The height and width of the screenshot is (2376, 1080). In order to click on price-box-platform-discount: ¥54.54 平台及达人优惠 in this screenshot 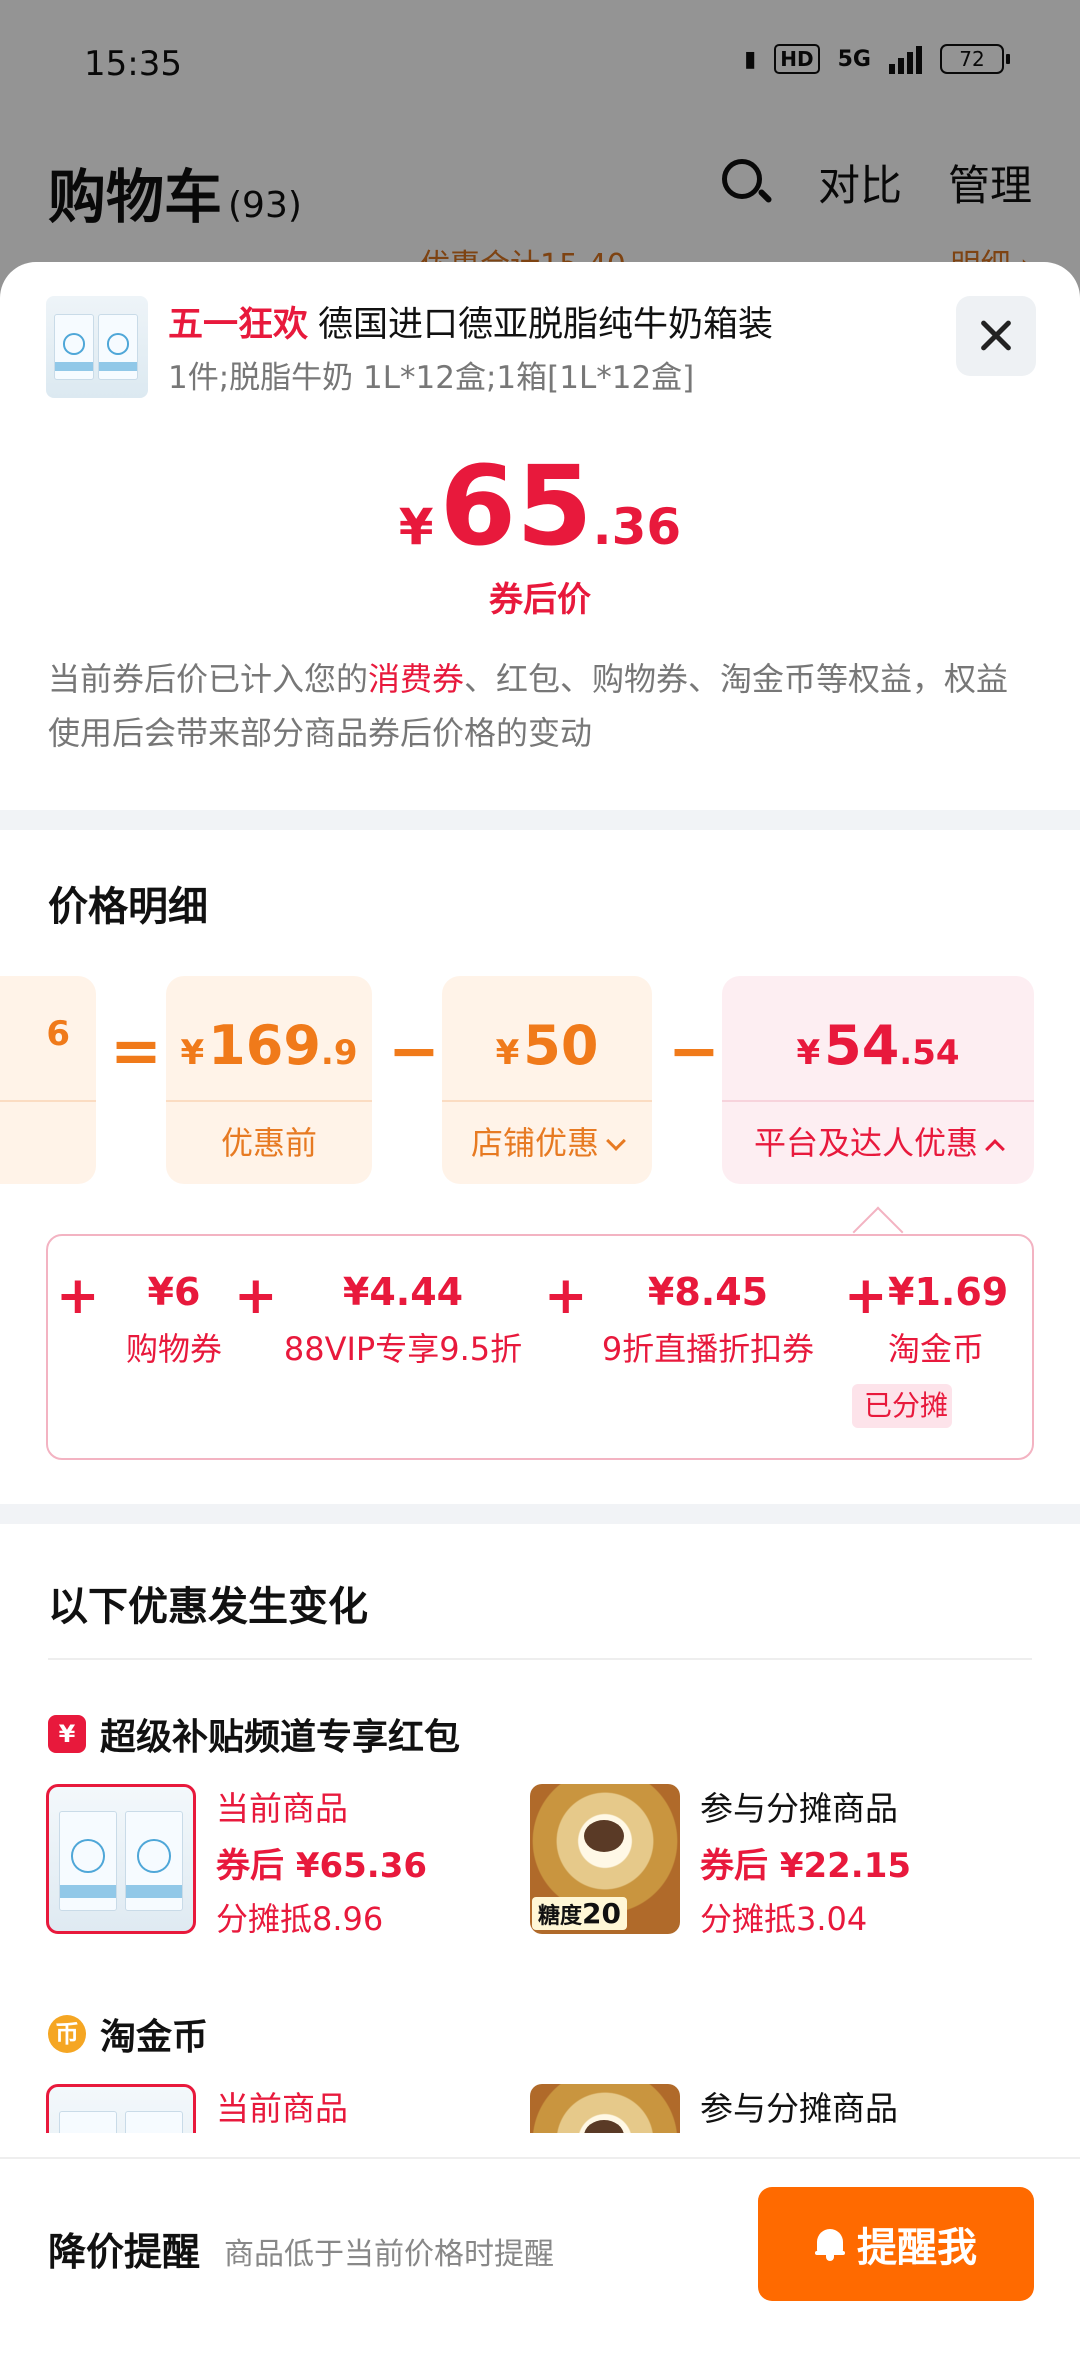, I will do `click(878, 1080)`.